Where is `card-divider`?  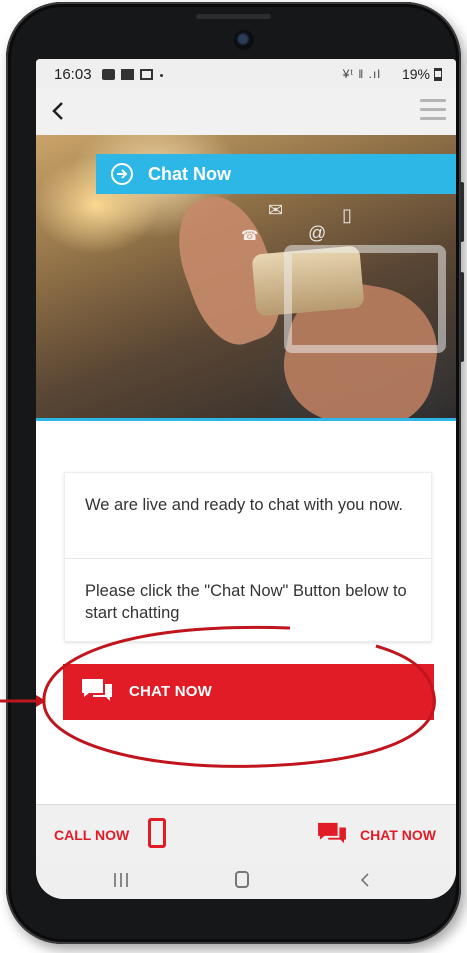 card-divider is located at coordinates (248, 558).